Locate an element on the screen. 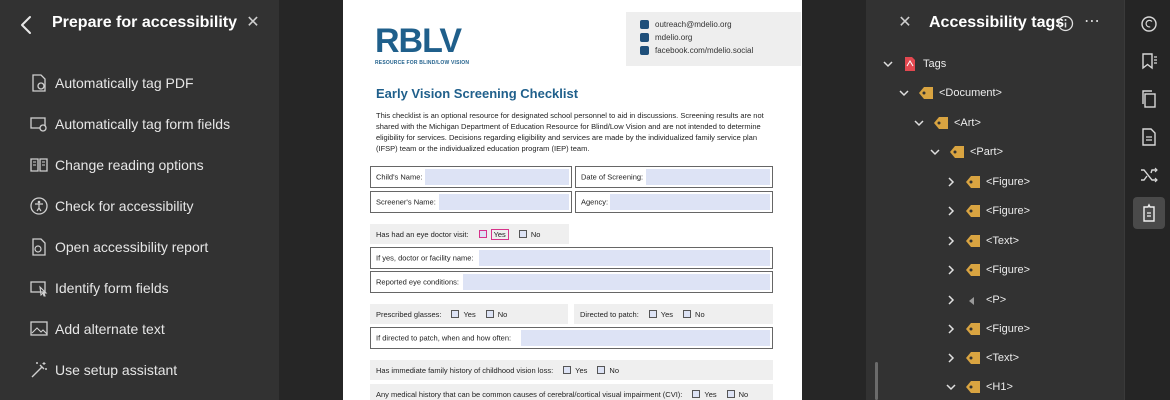 The image size is (1170, 400). tool-accessibility-report: Open accessibility report is located at coordinates (139, 246).